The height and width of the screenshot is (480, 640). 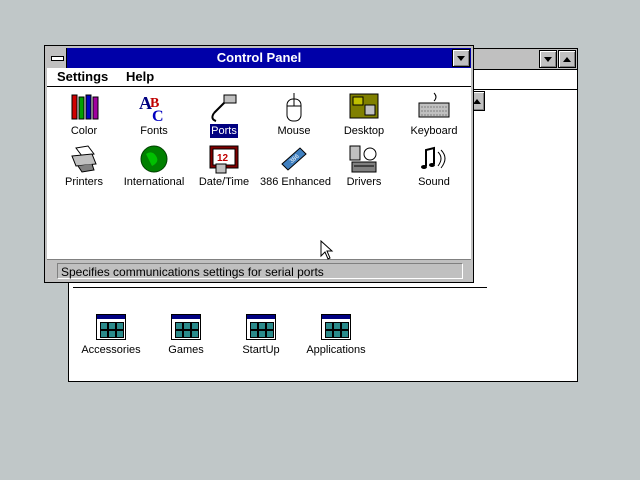 I want to click on ports-icon, so click(x=224, y=108).